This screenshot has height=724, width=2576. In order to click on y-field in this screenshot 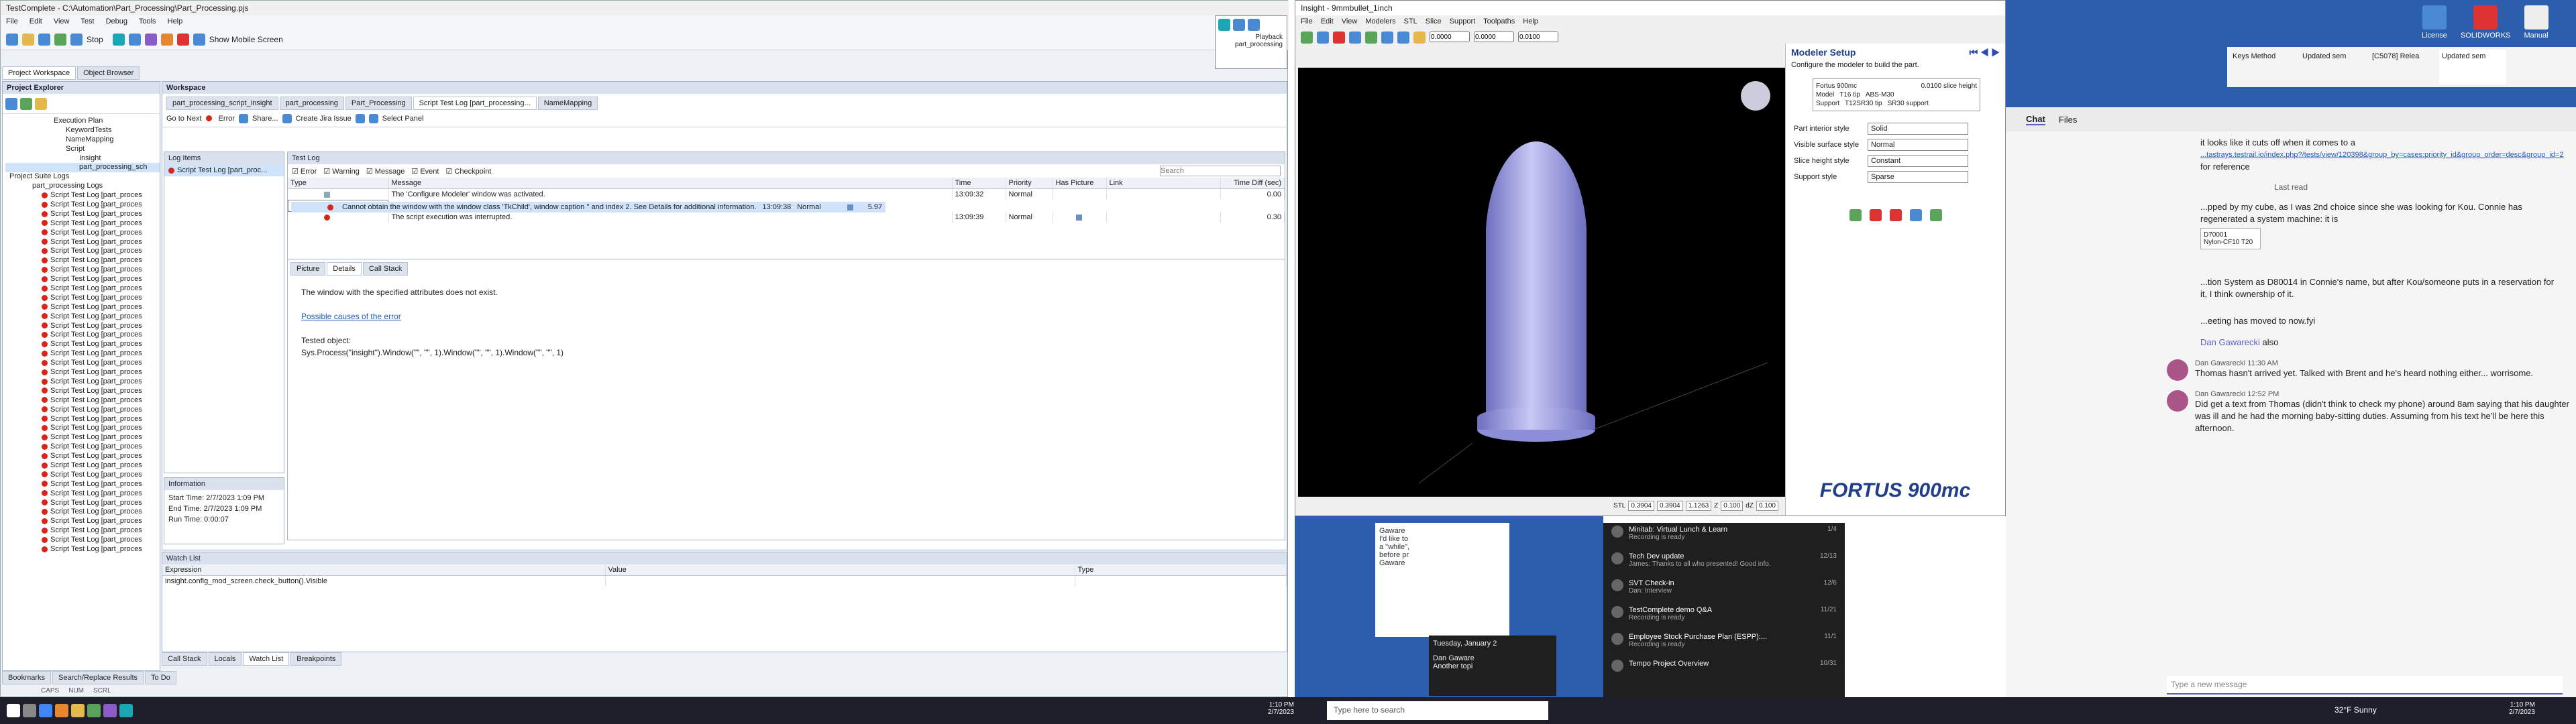, I will do `click(1494, 37)`.